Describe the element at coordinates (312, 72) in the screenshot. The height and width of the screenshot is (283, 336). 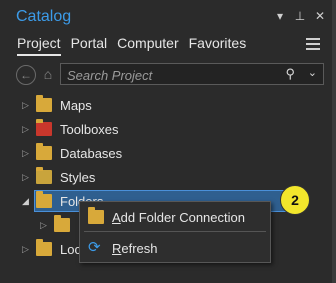
I see `search-dropdown-icon: ⌄` at that location.